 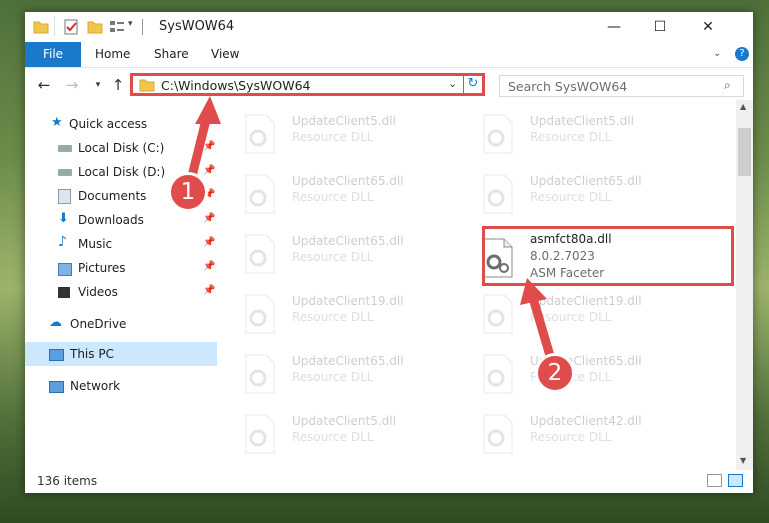 What do you see at coordinates (95, 27) in the screenshot?
I see `new-folder-icon` at bounding box center [95, 27].